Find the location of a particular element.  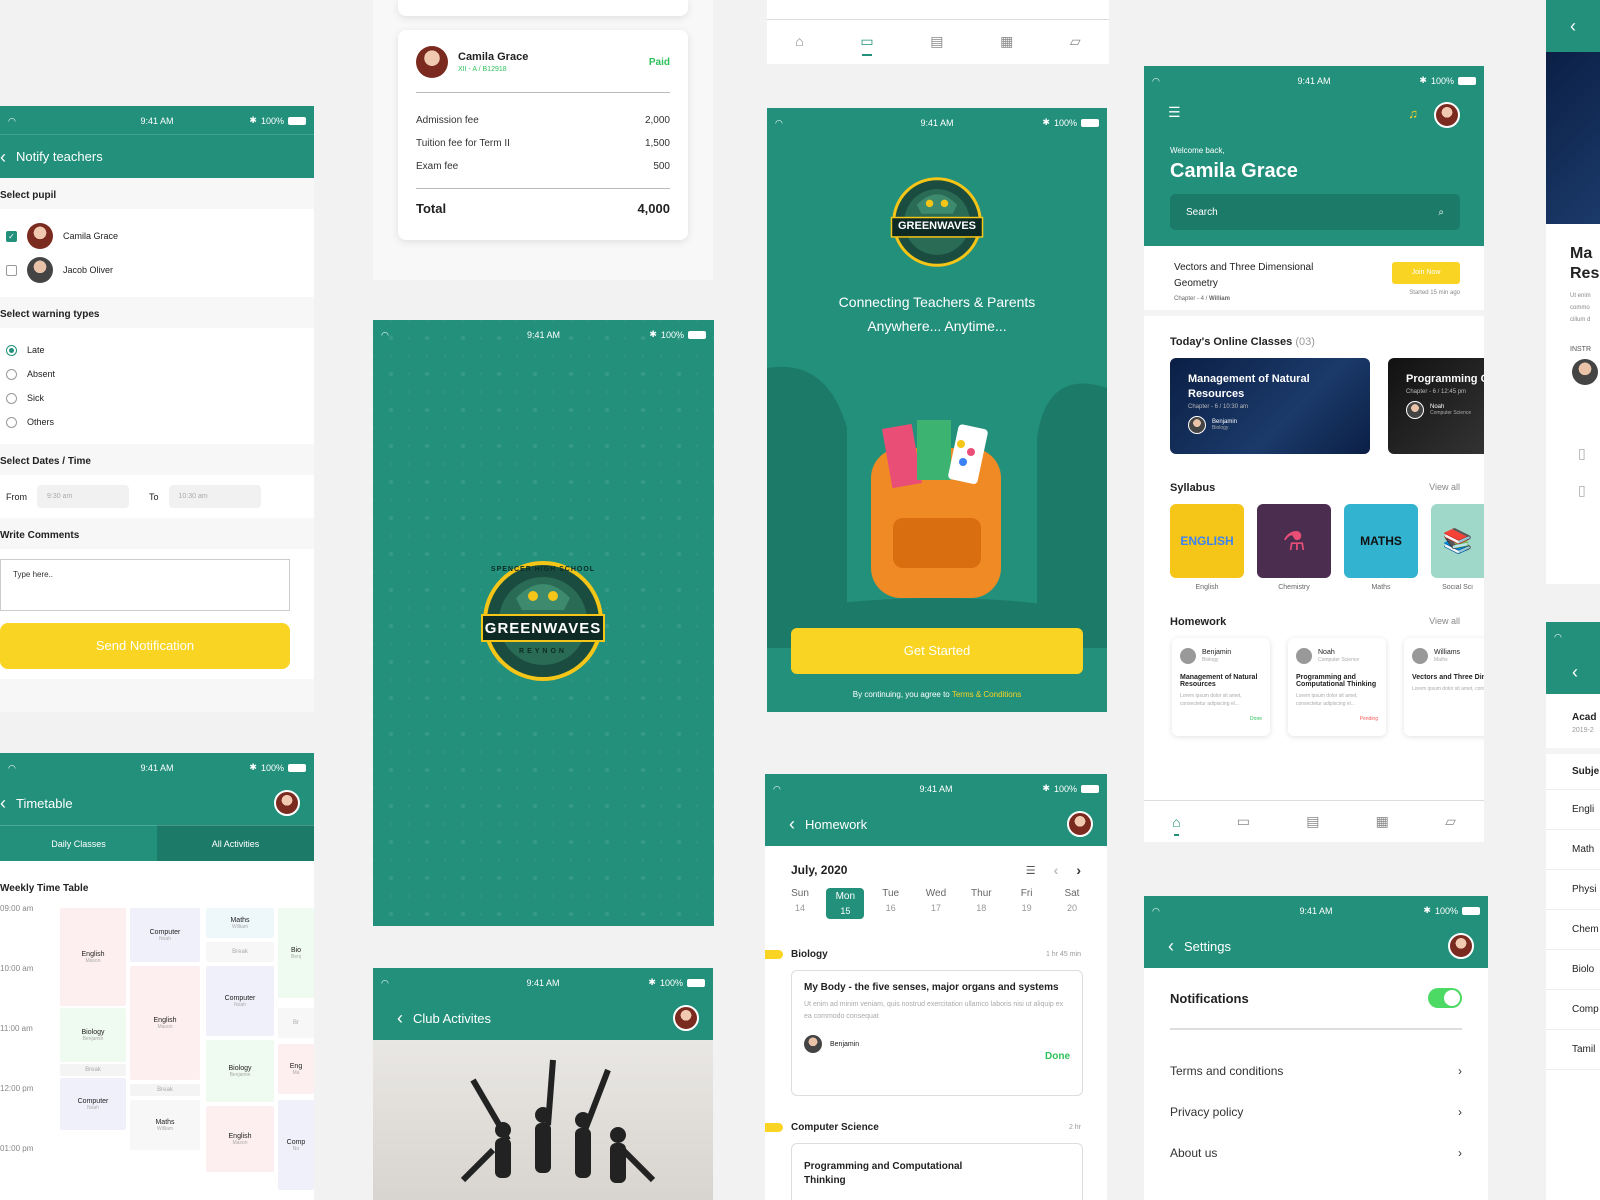

radio-absent: Absent is located at coordinates (157, 374).